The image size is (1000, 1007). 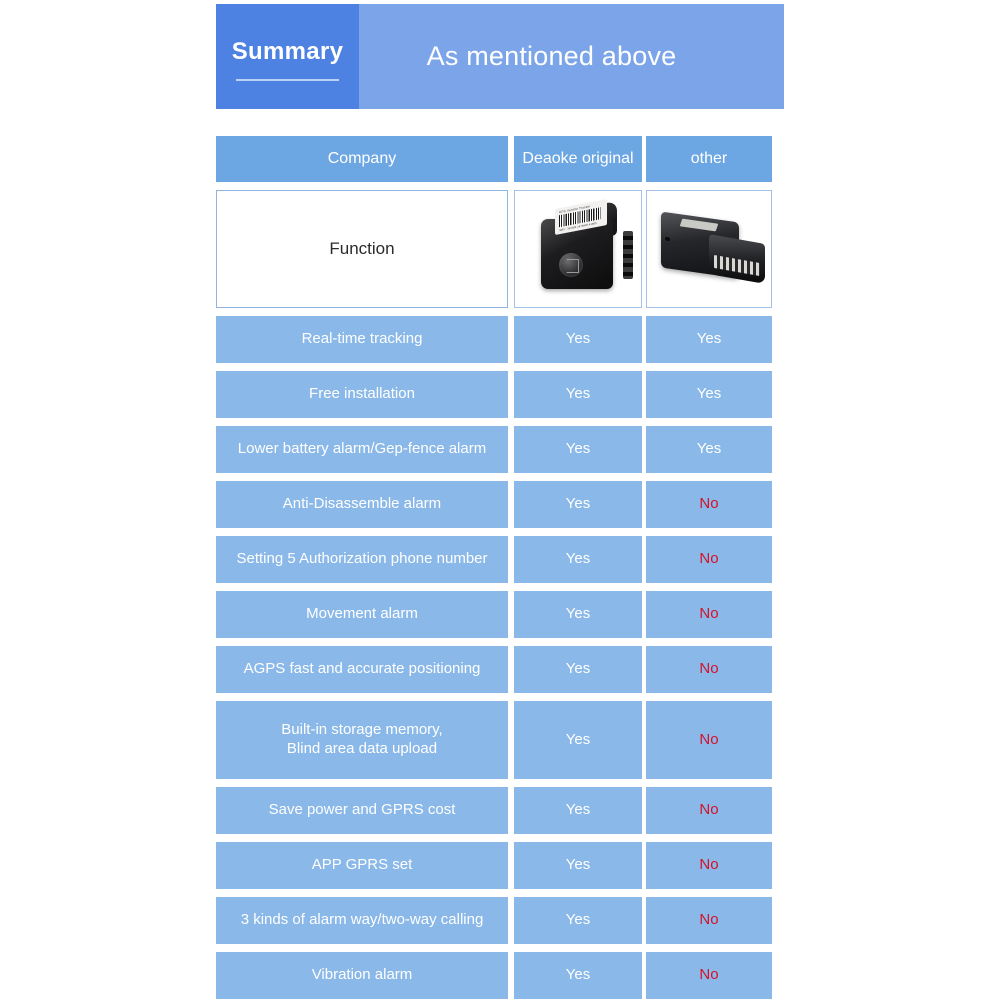 What do you see at coordinates (362, 669) in the screenshot?
I see `feature-name-cell: AGPS fast and accurate positioning` at bounding box center [362, 669].